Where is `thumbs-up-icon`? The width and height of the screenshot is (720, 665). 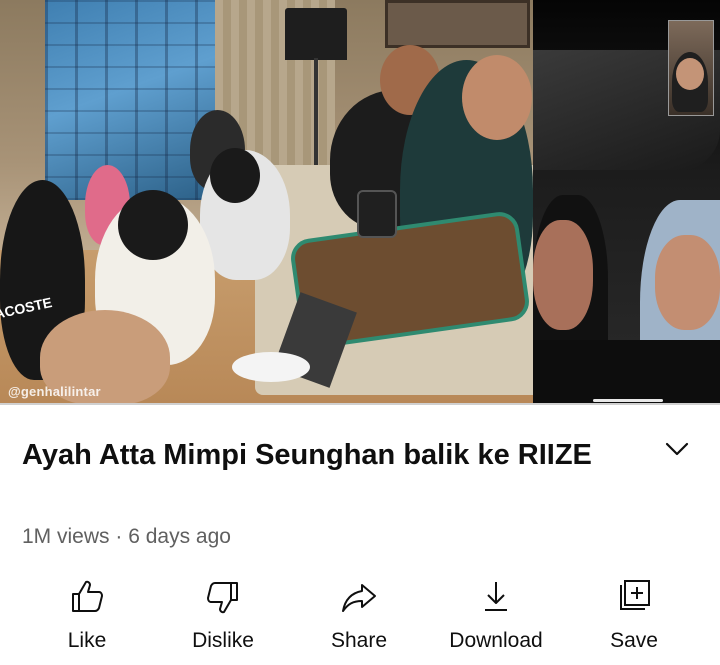
thumbs-up-icon is located at coordinates (87, 596).